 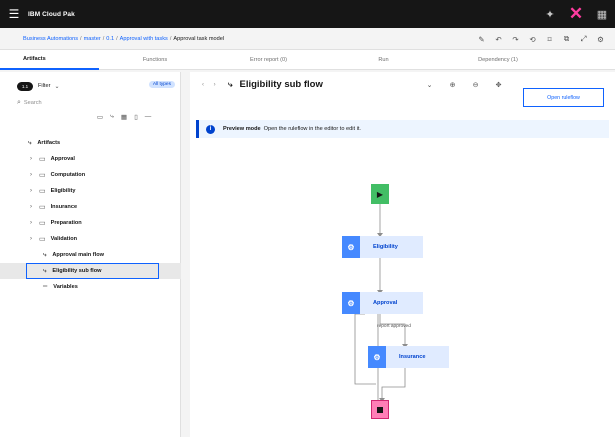 I want to click on task-label: Eligibility, so click(x=385, y=247).